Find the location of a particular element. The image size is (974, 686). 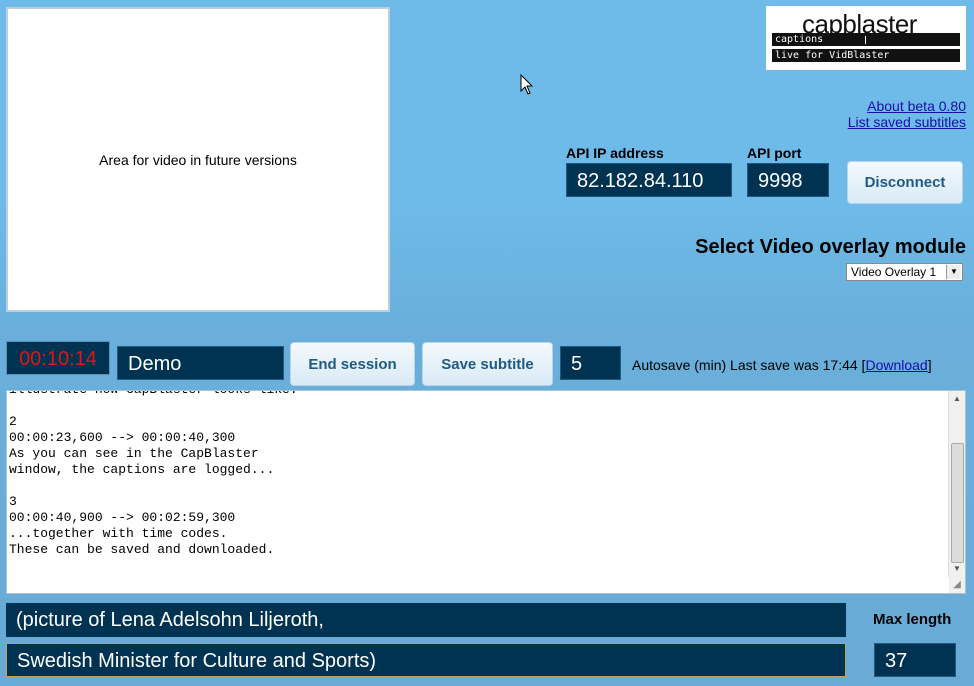

chevron-down-icon: ▼ is located at coordinates (953, 272).